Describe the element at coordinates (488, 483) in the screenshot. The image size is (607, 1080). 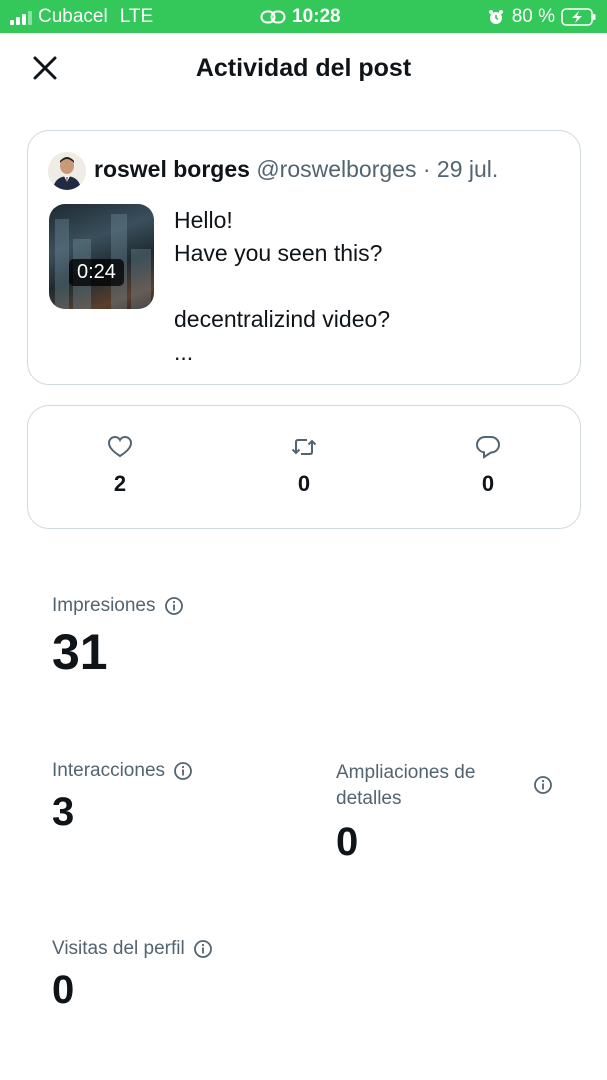
I see `replies-count: 0` at that location.